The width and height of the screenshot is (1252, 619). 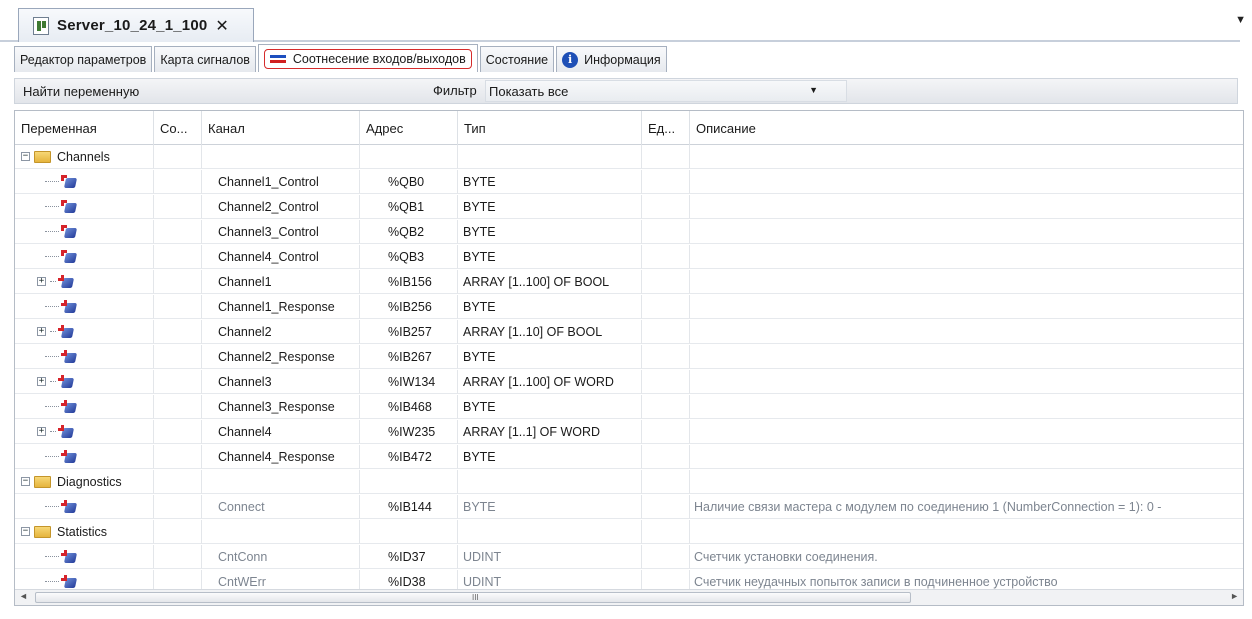 What do you see at coordinates (367, 58) in the screenshot?
I see `tab-io-mapping: Соотнесение входов/выходов` at bounding box center [367, 58].